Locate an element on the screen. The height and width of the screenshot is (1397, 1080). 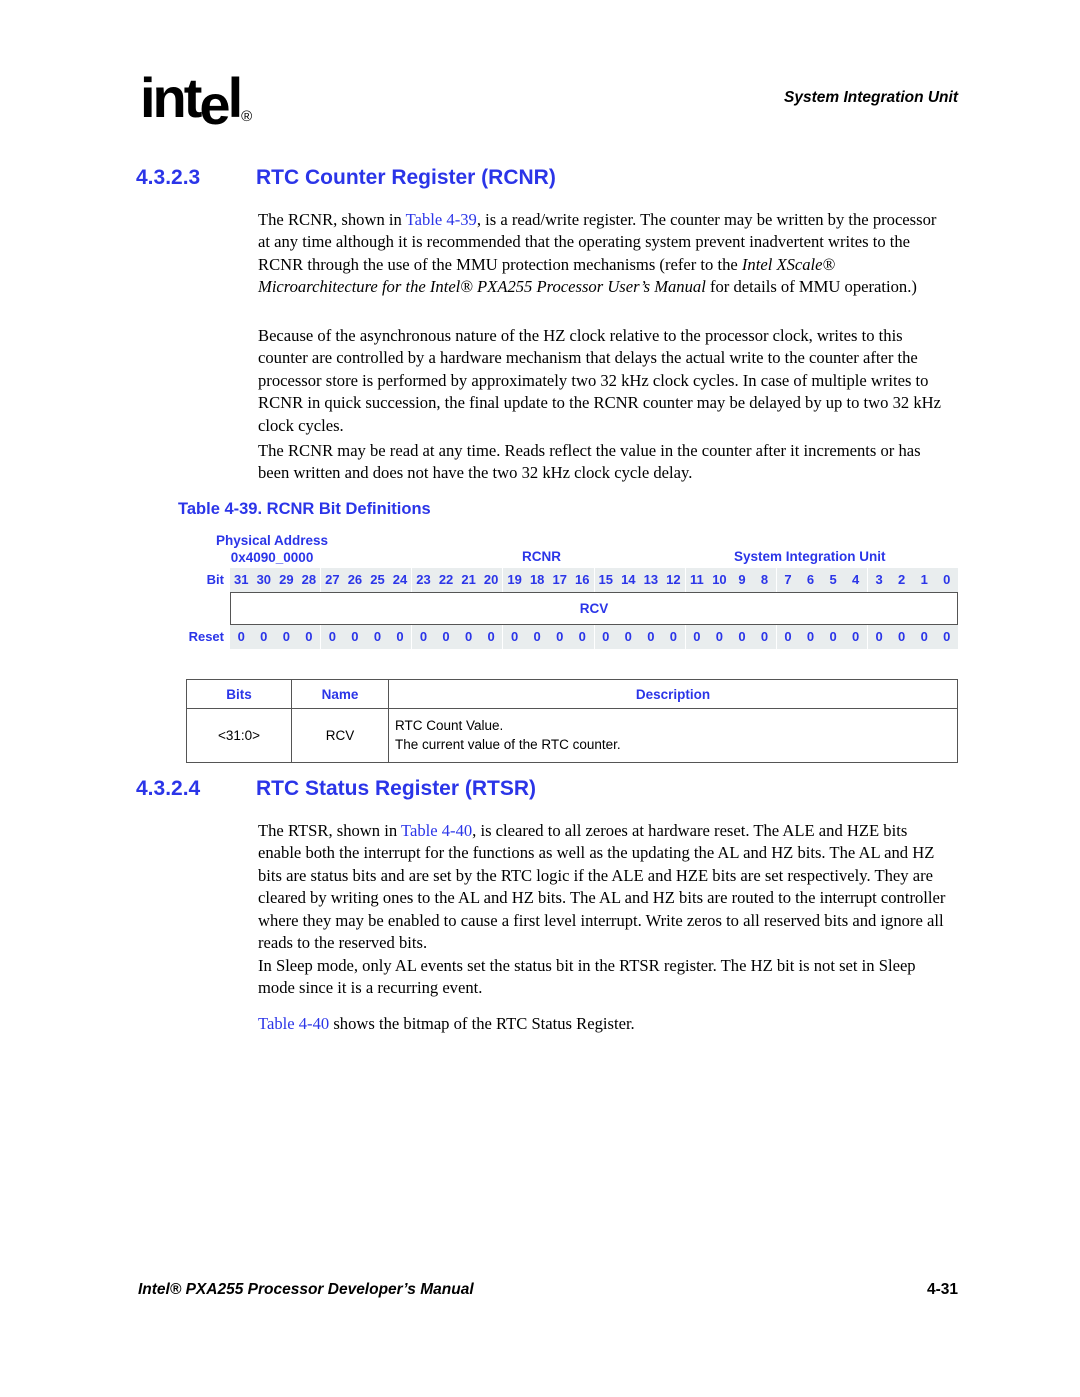
bit-number-cell: 20 is located at coordinates (491, 579).